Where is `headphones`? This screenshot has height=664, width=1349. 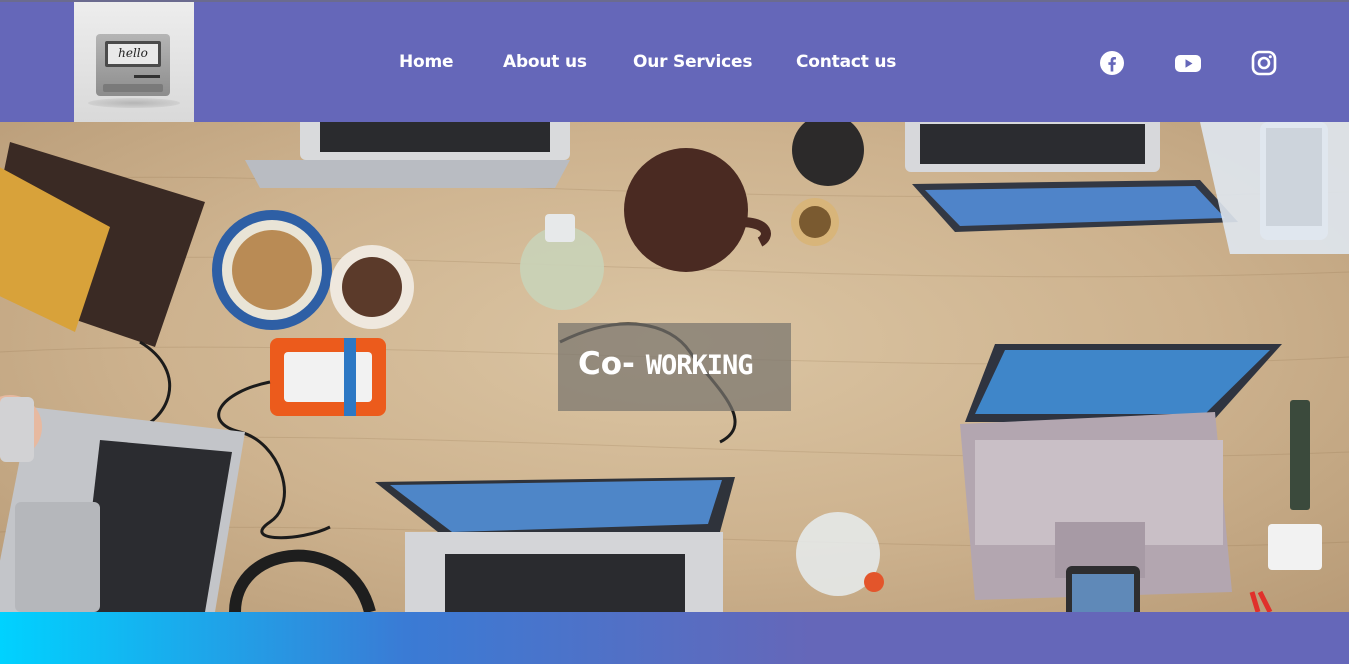
headphones is located at coordinates (302, 580).